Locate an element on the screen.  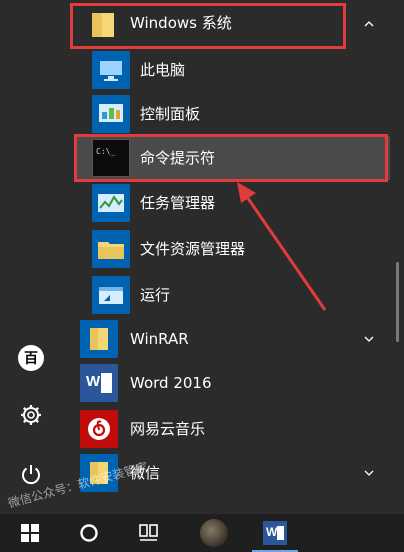
app-thumbnail-icon is located at coordinates (214, 533).